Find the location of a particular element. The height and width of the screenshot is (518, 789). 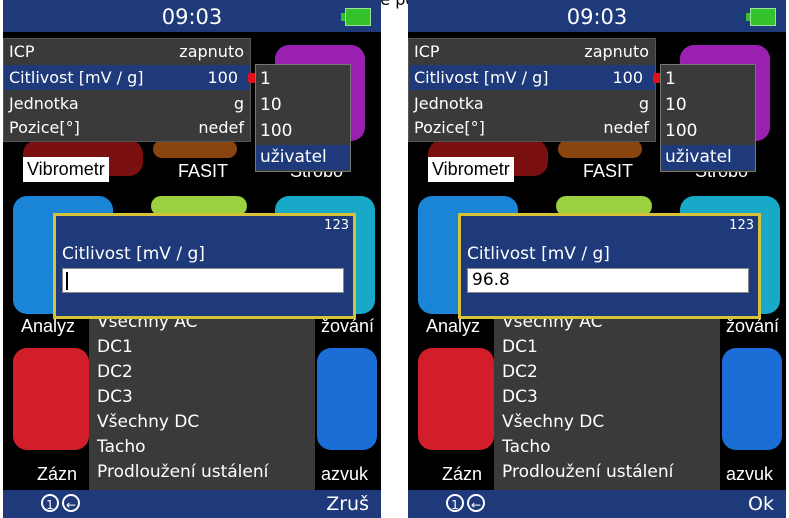

input-dialog: 123 Citlivost [mV / g] is located at coordinates (204, 266).